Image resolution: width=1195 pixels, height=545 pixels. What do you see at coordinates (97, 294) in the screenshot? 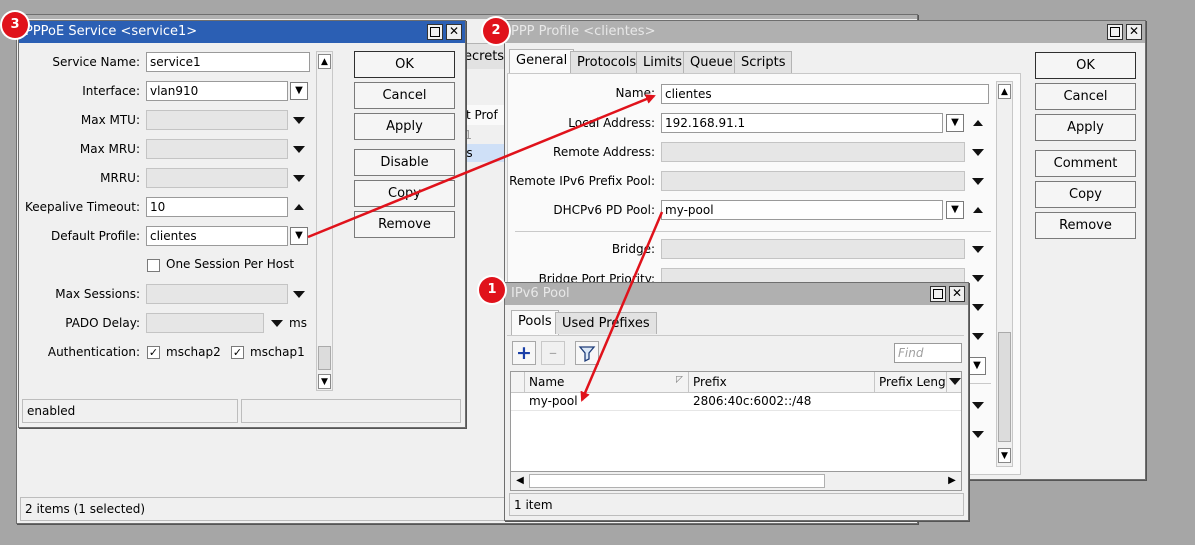
I see `max-sessions-label: Max Sessions:` at bounding box center [97, 294].